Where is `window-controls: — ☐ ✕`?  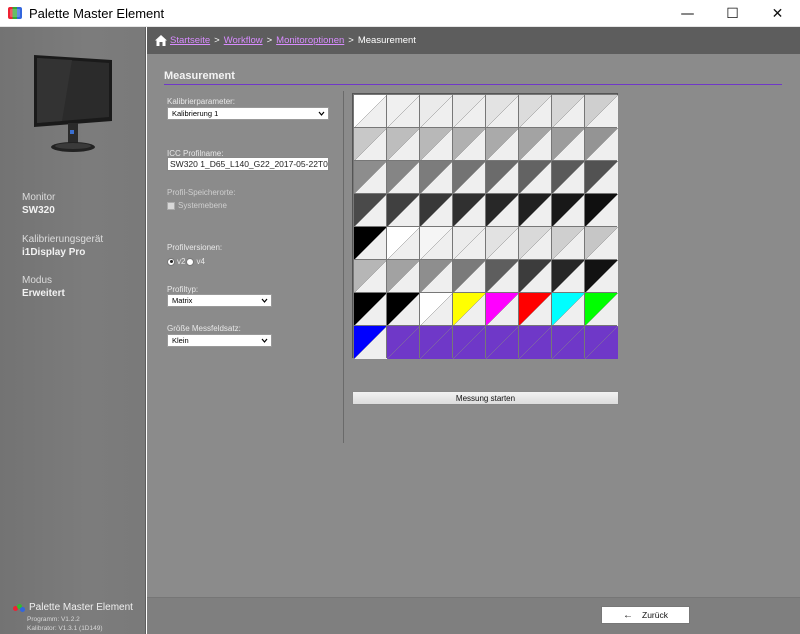 window-controls: — ☐ ✕ is located at coordinates (732, 13).